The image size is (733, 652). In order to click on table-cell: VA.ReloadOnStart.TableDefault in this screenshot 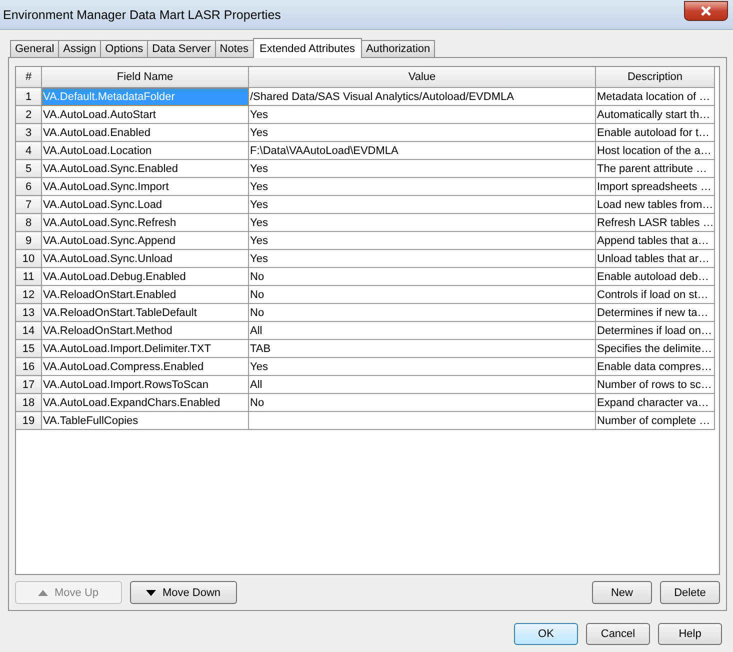, I will do `click(145, 313)`.